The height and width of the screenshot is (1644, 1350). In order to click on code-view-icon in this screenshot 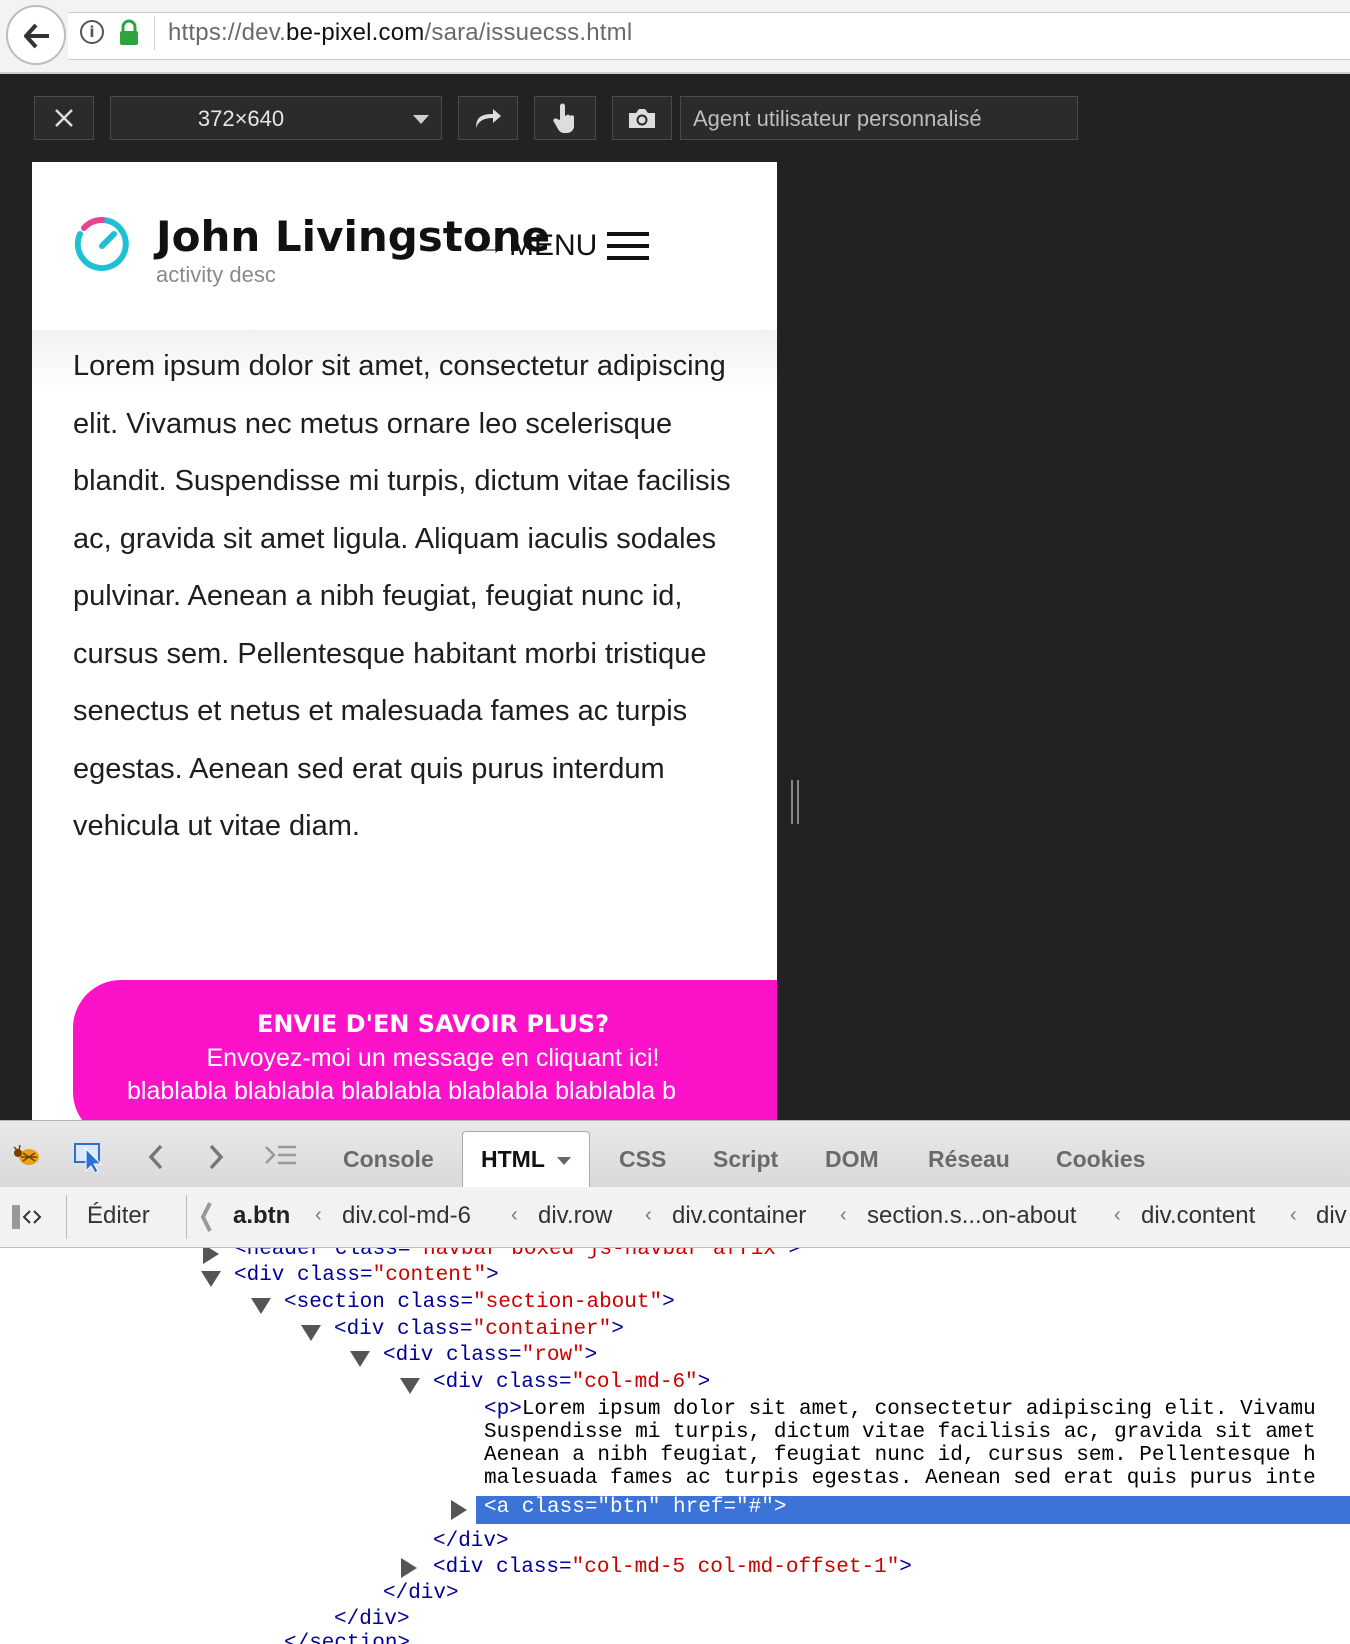, I will do `click(26, 1217)`.